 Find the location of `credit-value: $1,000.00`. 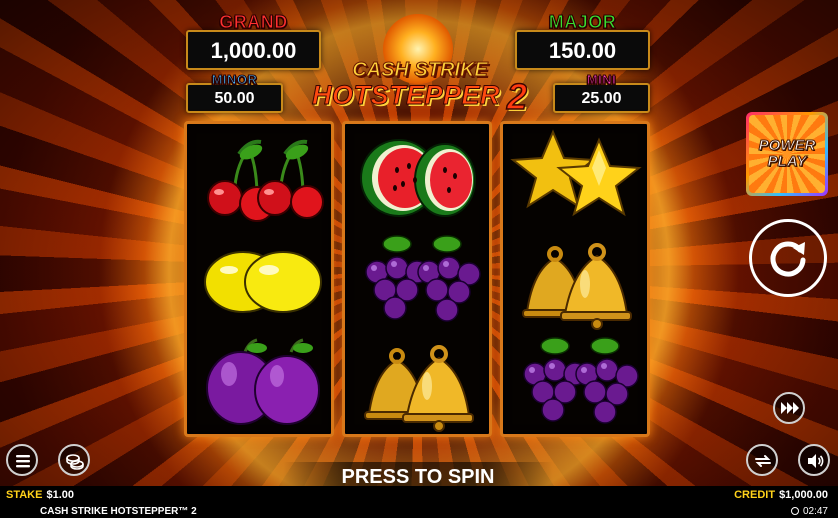

credit-value: $1,000.00 is located at coordinates (803, 495).